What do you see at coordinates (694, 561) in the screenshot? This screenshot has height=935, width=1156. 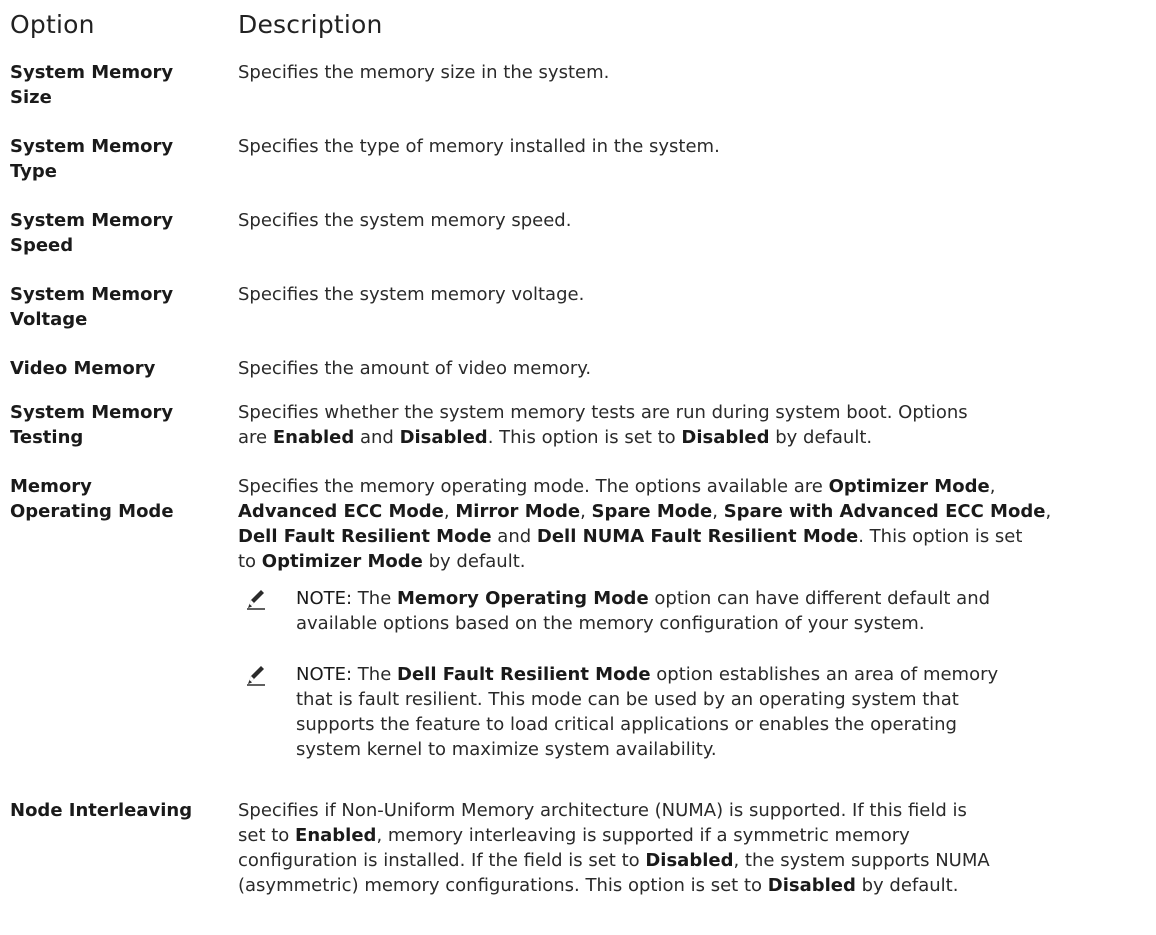 I see `description-line: to Optimizer Mode by default.` at bounding box center [694, 561].